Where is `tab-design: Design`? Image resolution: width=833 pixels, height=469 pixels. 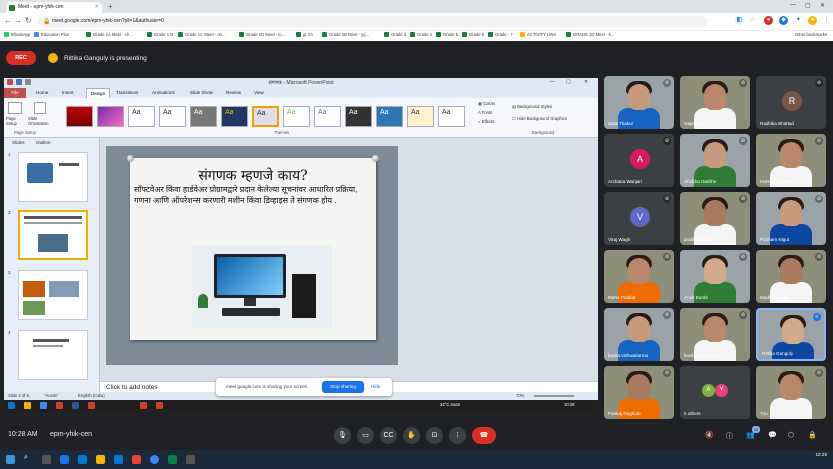
tab-design: Design is located at coordinates (98, 93).